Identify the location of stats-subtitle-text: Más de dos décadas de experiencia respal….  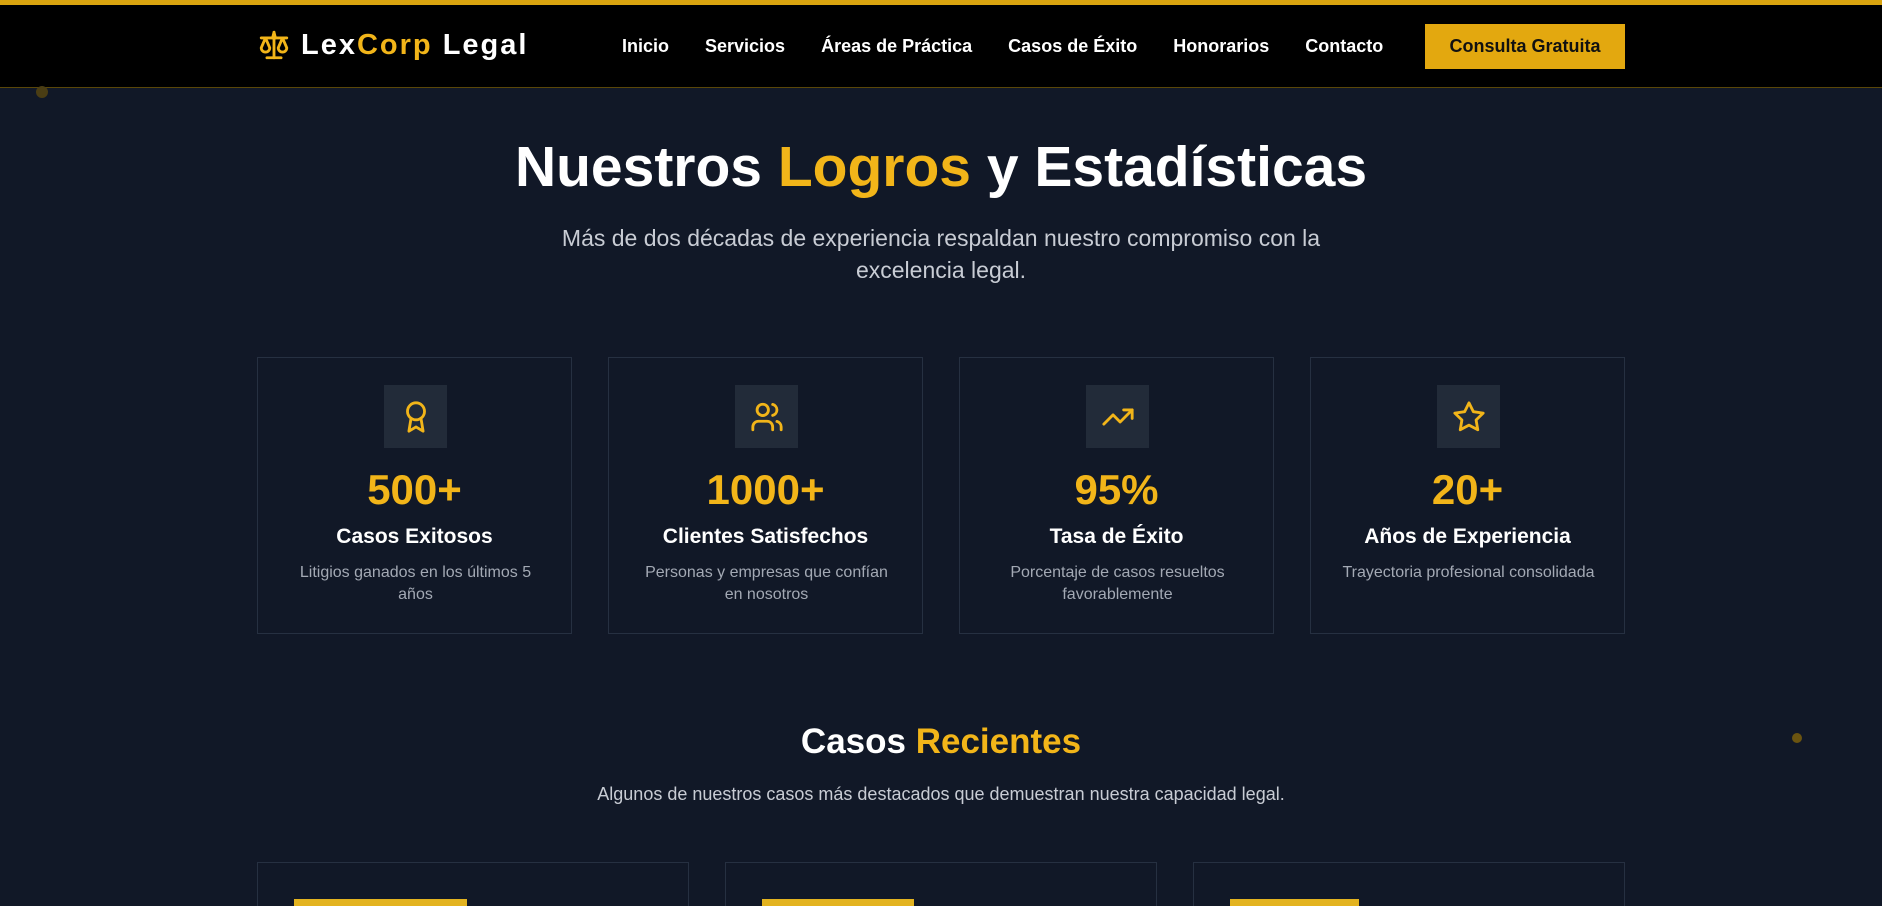
(941, 254).